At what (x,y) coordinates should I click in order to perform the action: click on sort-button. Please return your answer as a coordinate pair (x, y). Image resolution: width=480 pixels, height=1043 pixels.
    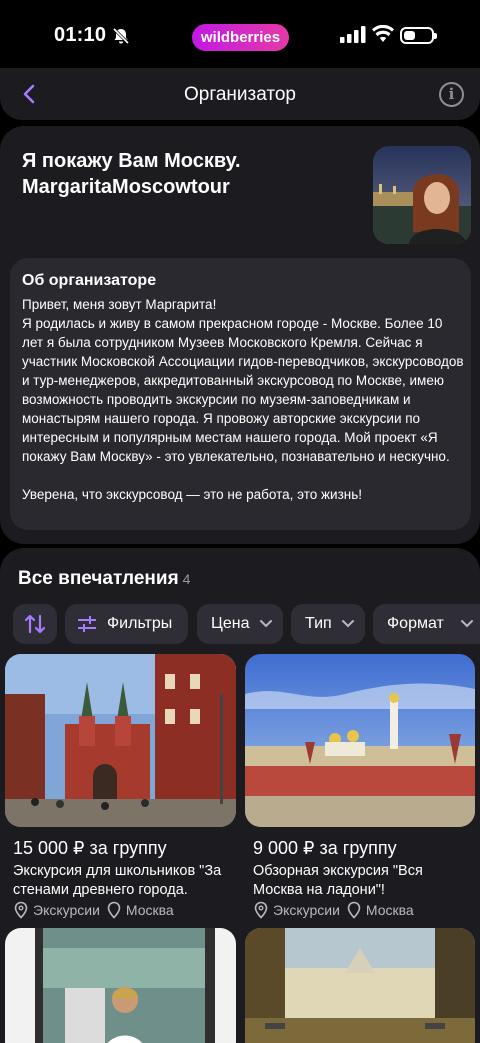
    Looking at the image, I should click on (35, 624).